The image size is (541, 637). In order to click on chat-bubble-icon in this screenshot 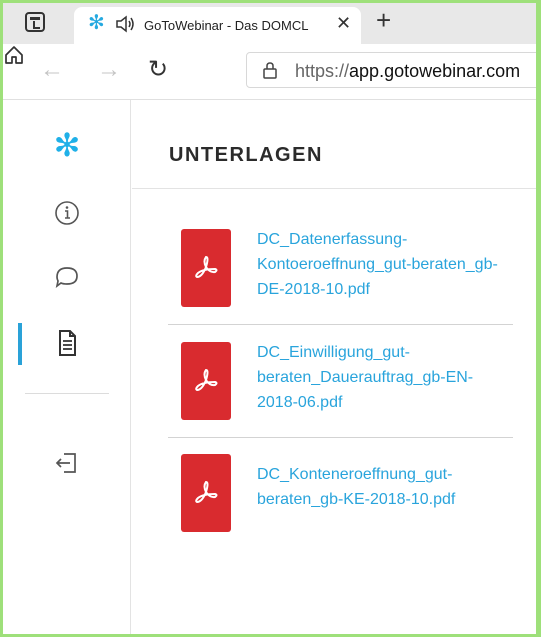, I will do `click(67, 277)`.